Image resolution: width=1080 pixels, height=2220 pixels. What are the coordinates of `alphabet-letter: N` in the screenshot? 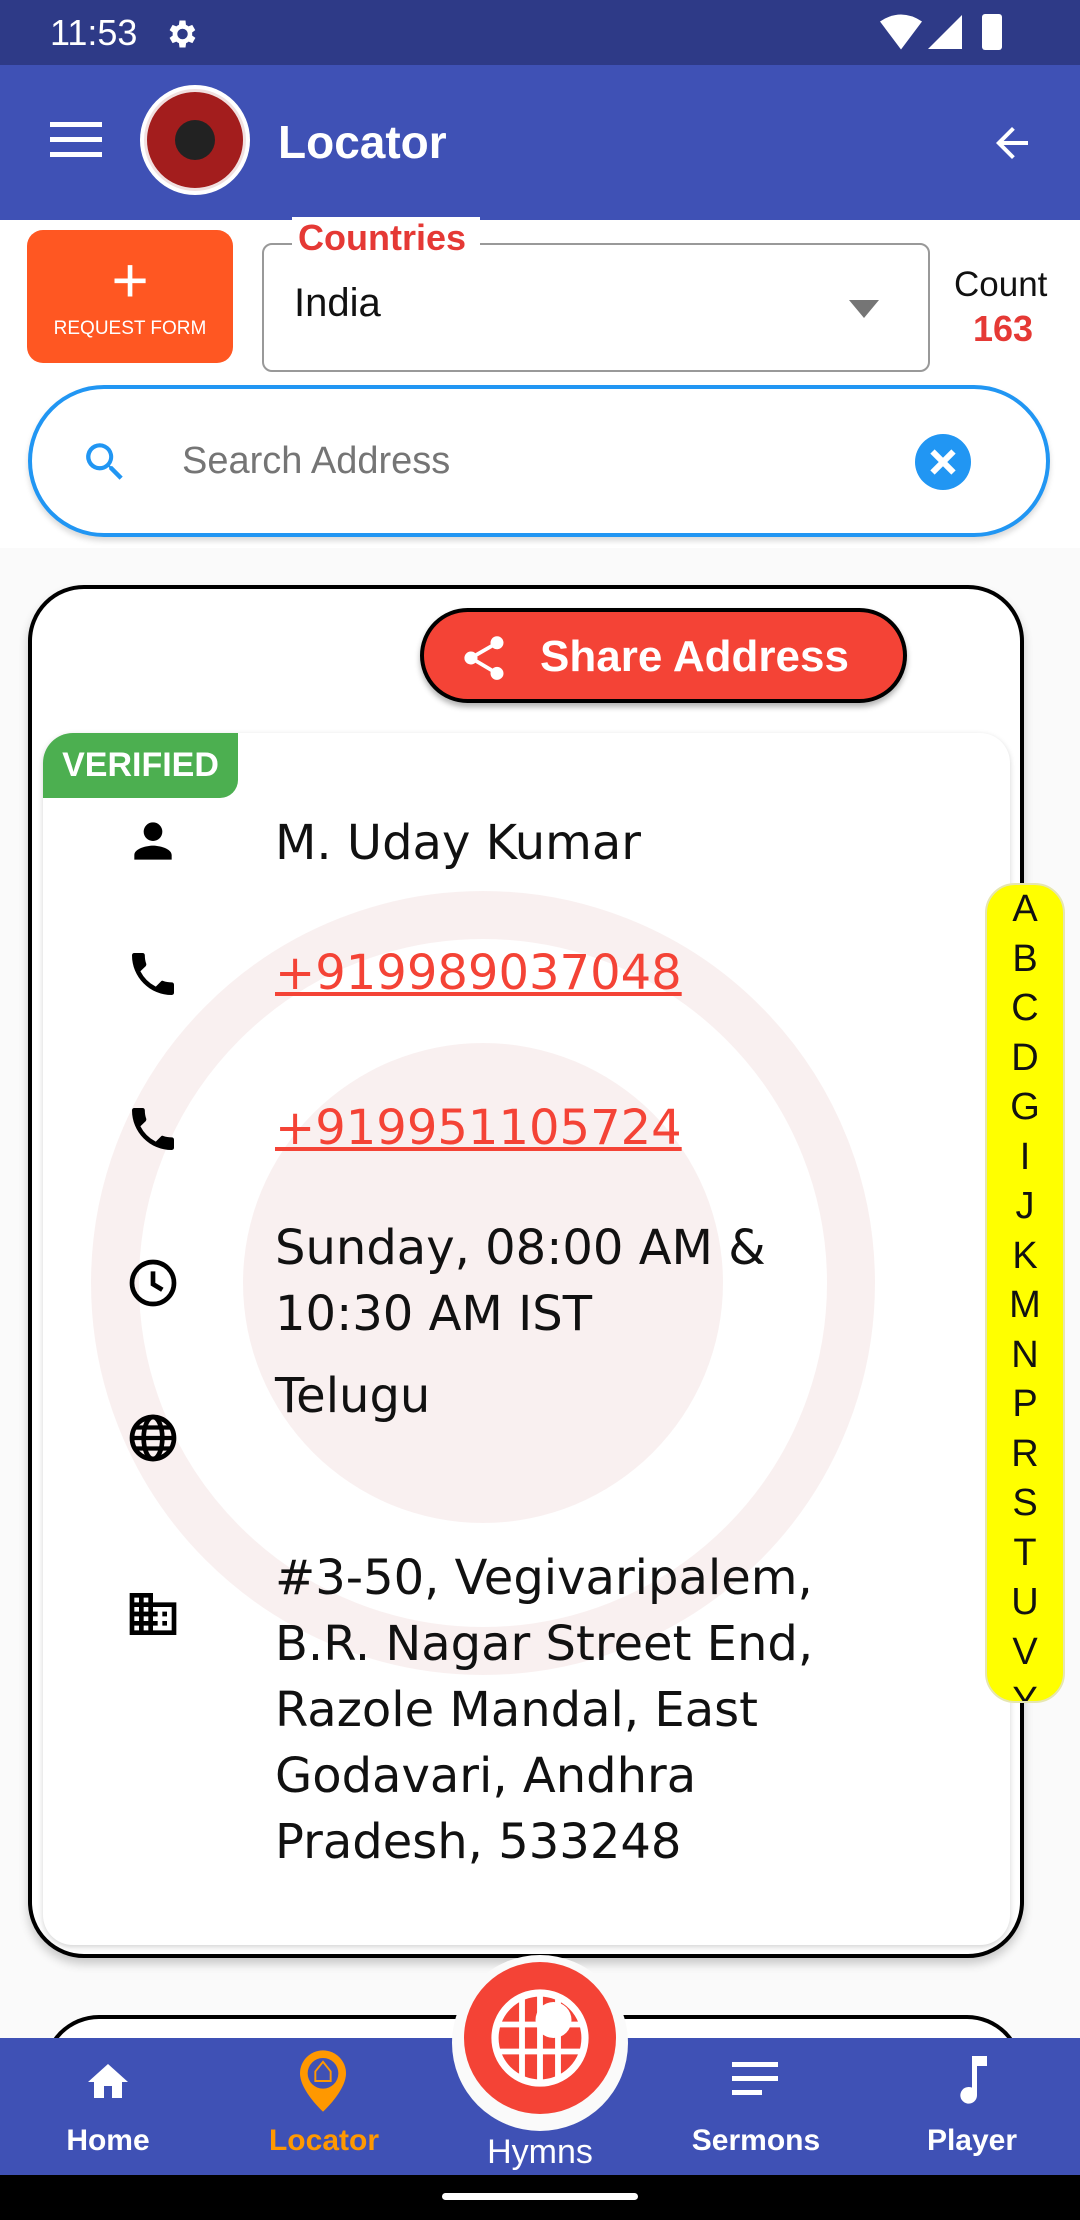 It's located at (1025, 1356).